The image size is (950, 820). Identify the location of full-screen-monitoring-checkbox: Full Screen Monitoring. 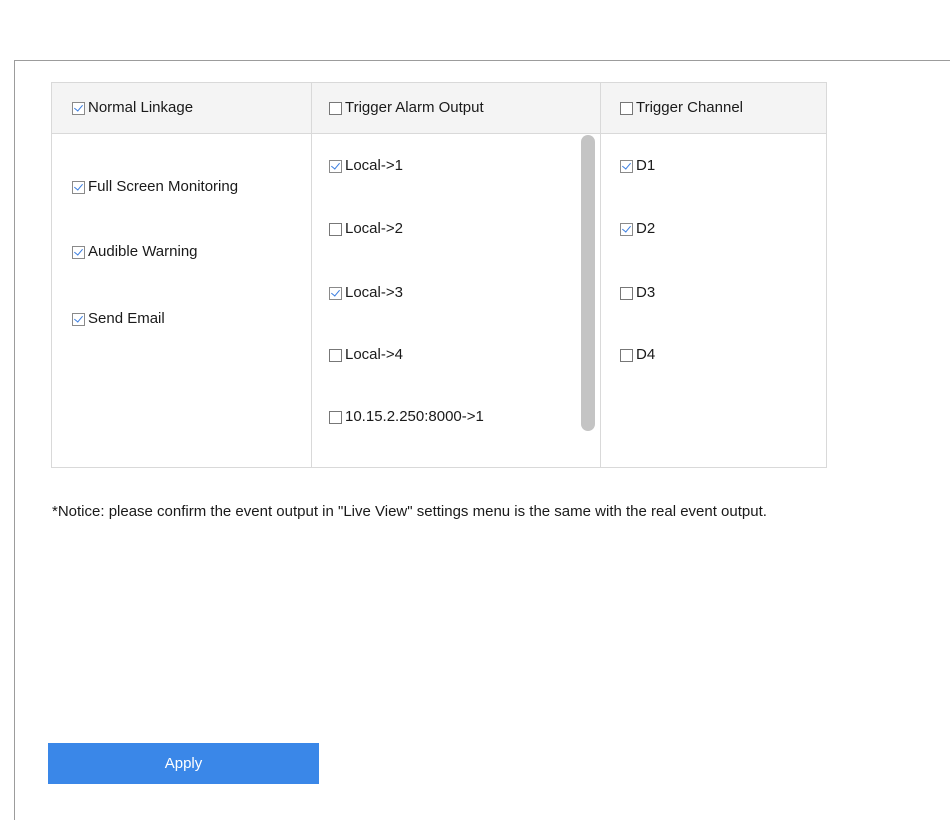
(155, 187).